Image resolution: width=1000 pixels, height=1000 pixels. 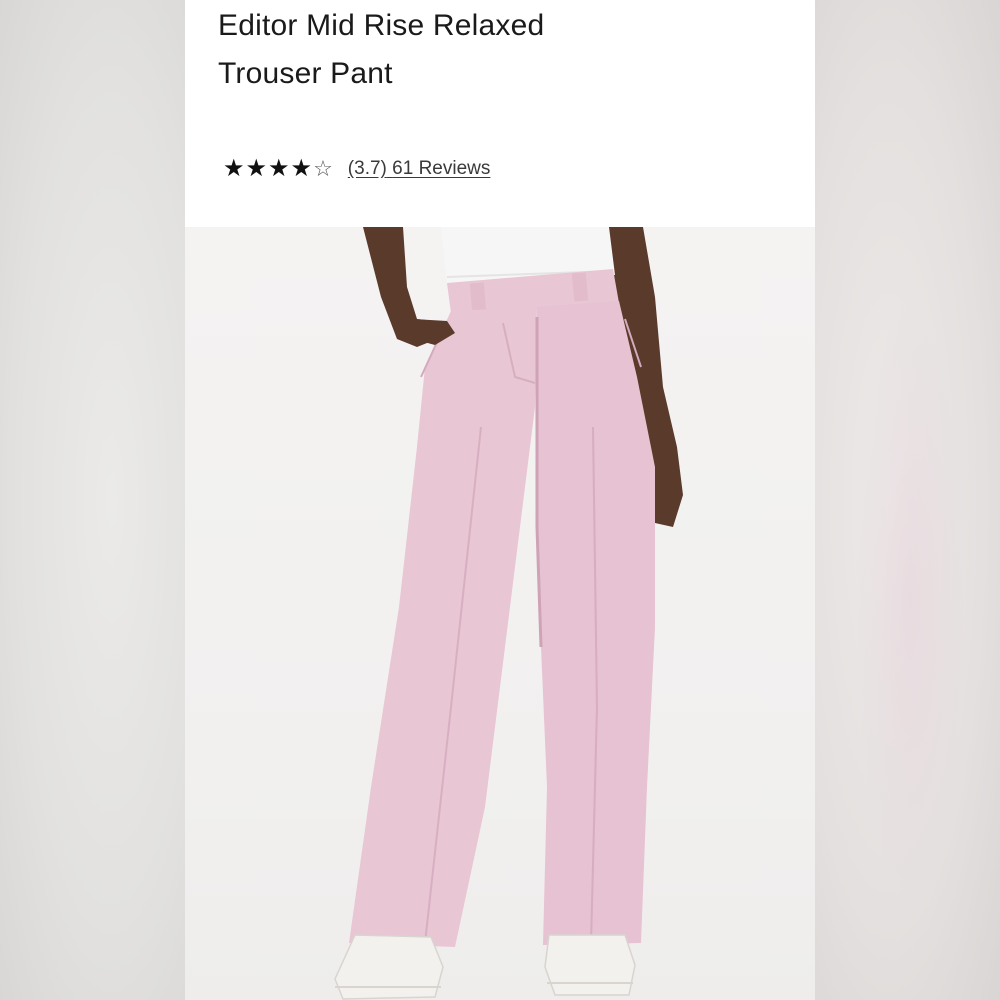 I want to click on star-rating: ★ ★ ★ ★ ☆, so click(x=278, y=169).